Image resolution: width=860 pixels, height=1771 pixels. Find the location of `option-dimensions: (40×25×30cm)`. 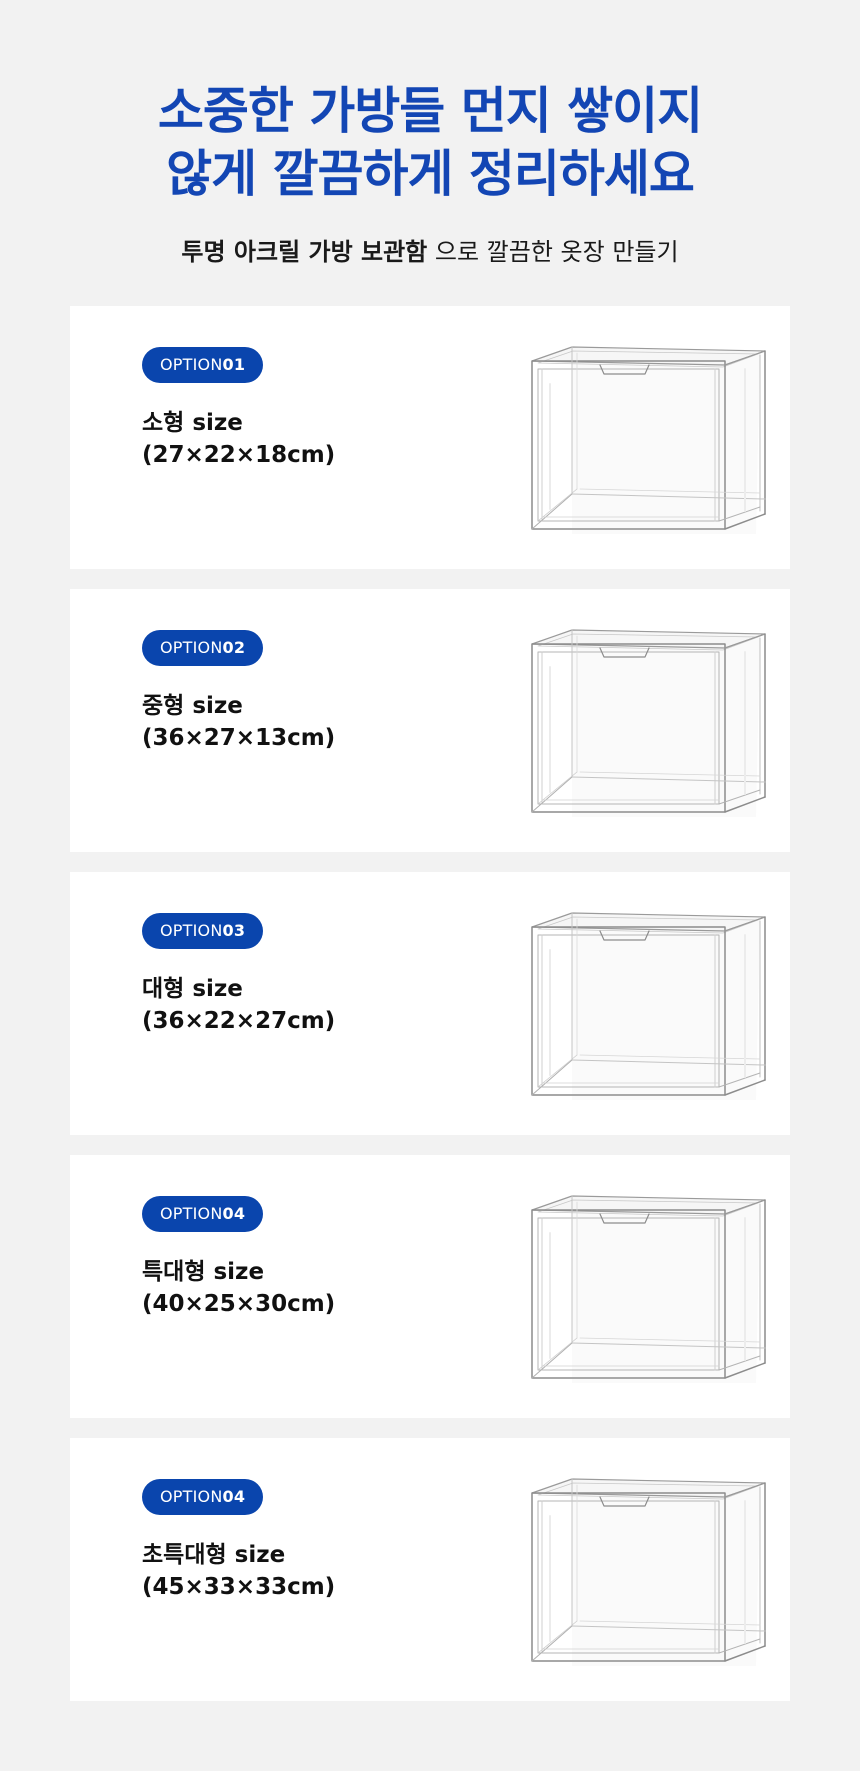

option-dimensions: (40×25×30cm) is located at coordinates (239, 1304).